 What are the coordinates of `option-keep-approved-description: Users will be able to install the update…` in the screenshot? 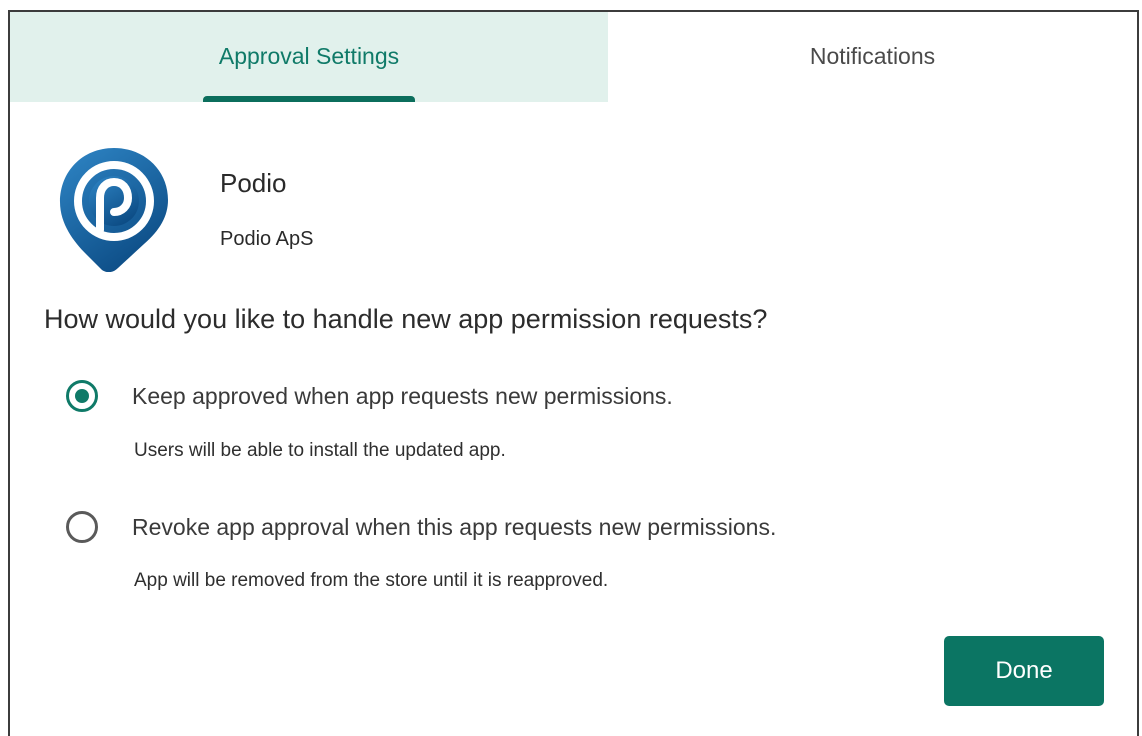 It's located at (320, 450).